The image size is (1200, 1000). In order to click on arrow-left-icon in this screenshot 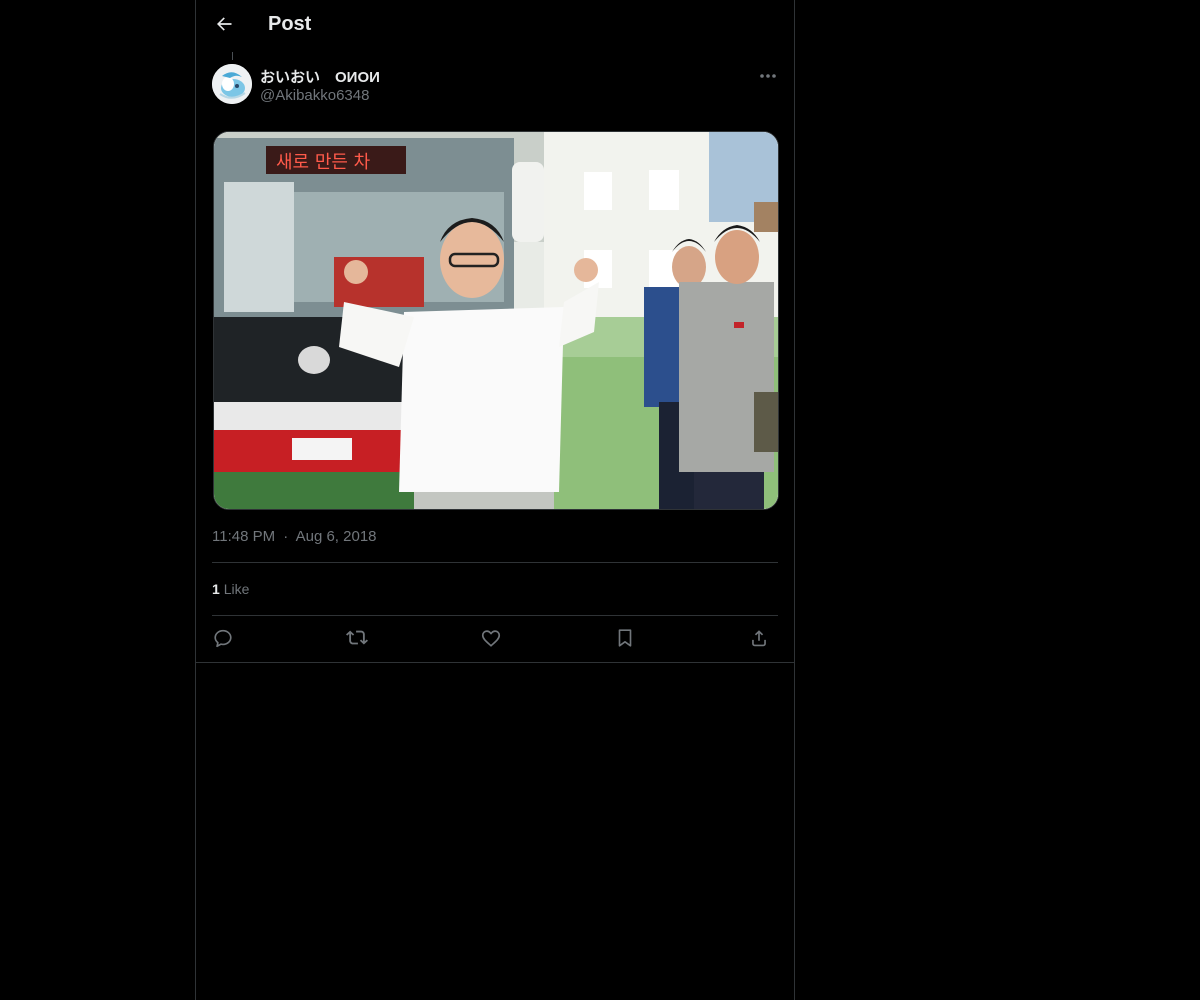, I will do `click(224, 26)`.